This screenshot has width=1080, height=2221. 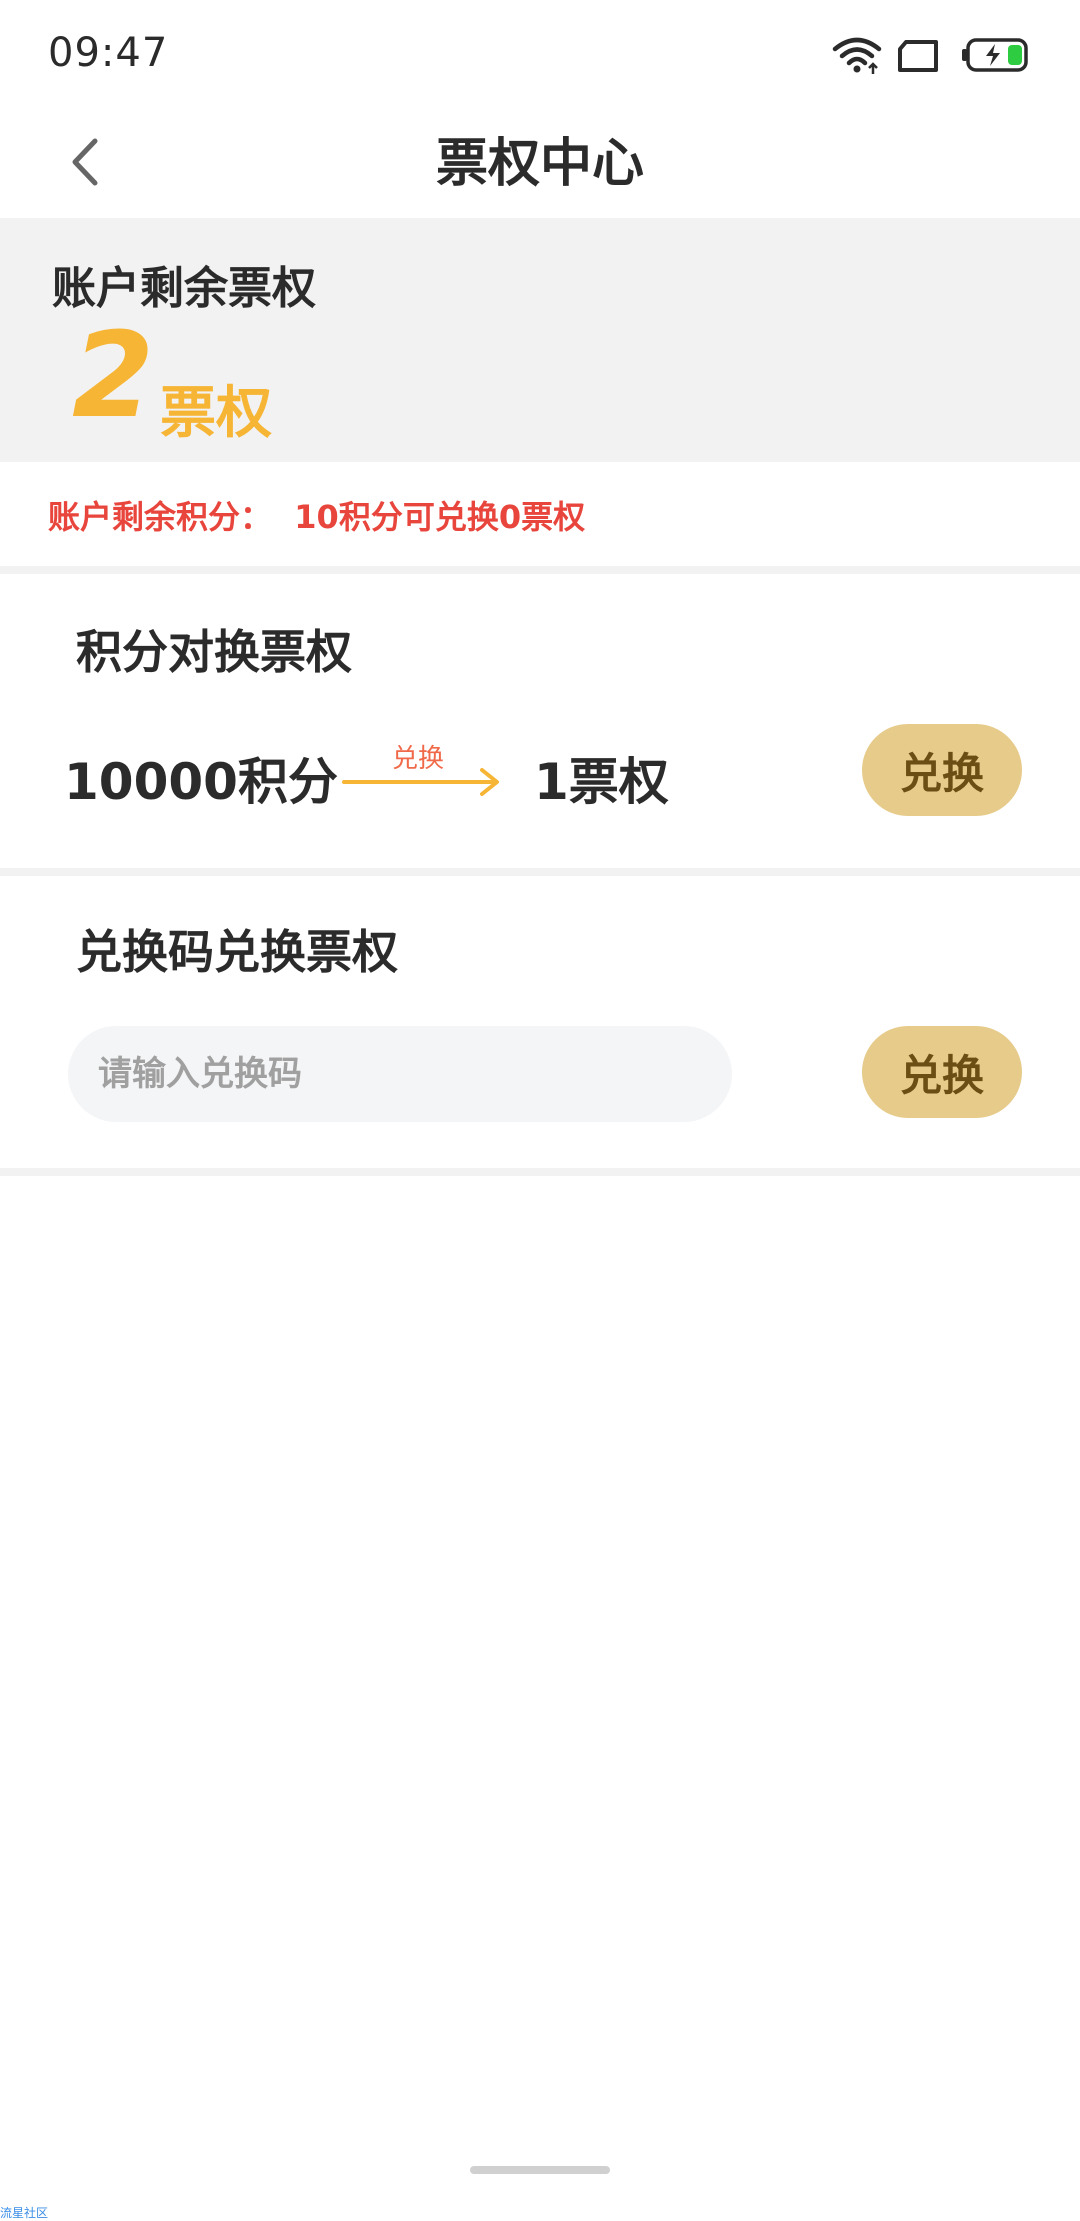 What do you see at coordinates (942, 770) in the screenshot?
I see `points-exchange-button: 兑换` at bounding box center [942, 770].